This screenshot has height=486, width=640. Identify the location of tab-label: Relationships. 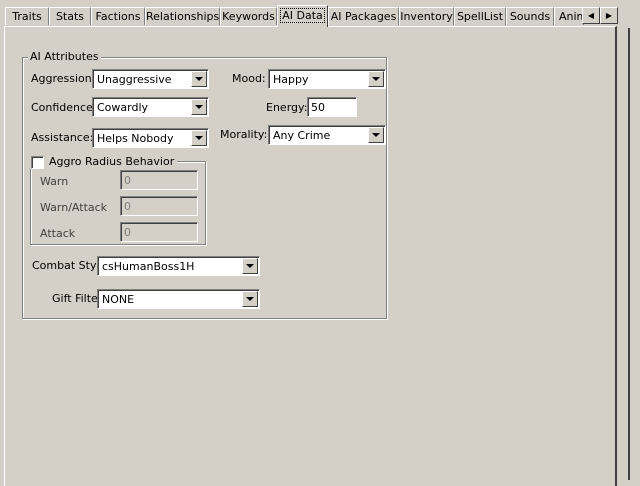
(183, 16).